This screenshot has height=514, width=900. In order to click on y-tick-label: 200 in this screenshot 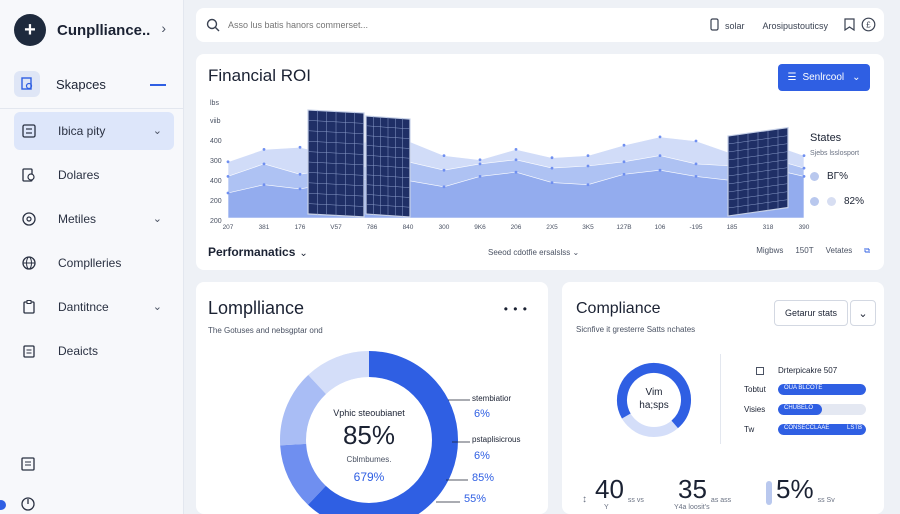, I will do `click(216, 201)`.